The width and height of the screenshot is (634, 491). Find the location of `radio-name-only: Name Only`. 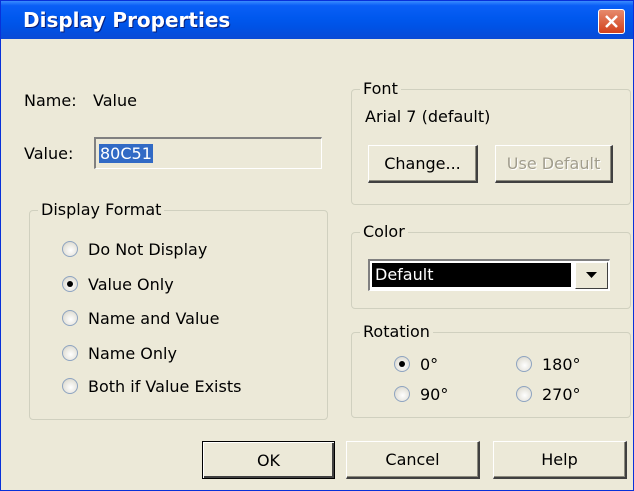

radio-name-only: Name Only is located at coordinates (119, 353).